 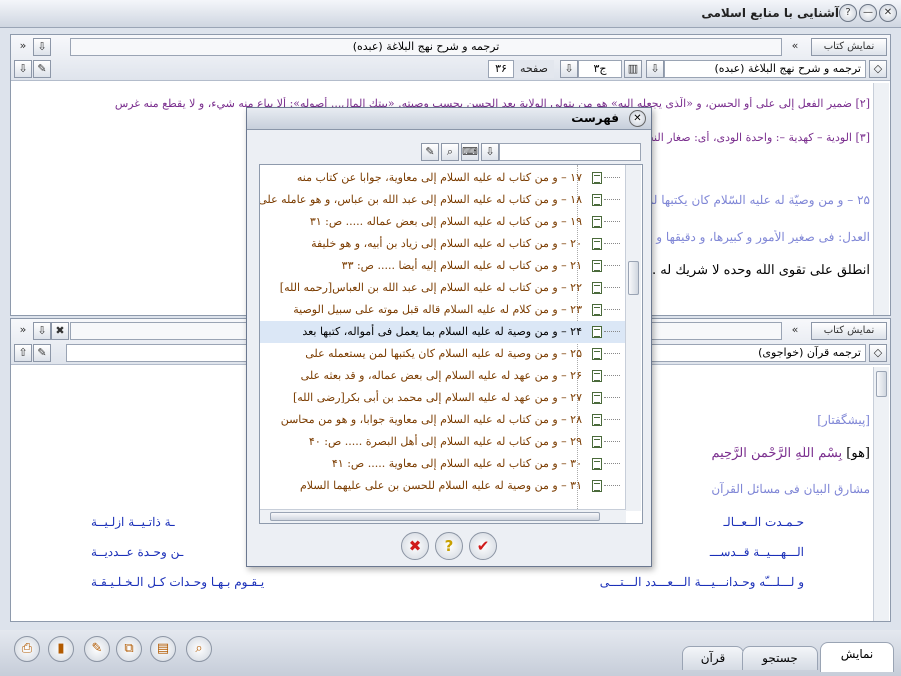 What do you see at coordinates (23, 69) in the screenshot?
I see `down-arrow-icon: ⇩` at bounding box center [23, 69].